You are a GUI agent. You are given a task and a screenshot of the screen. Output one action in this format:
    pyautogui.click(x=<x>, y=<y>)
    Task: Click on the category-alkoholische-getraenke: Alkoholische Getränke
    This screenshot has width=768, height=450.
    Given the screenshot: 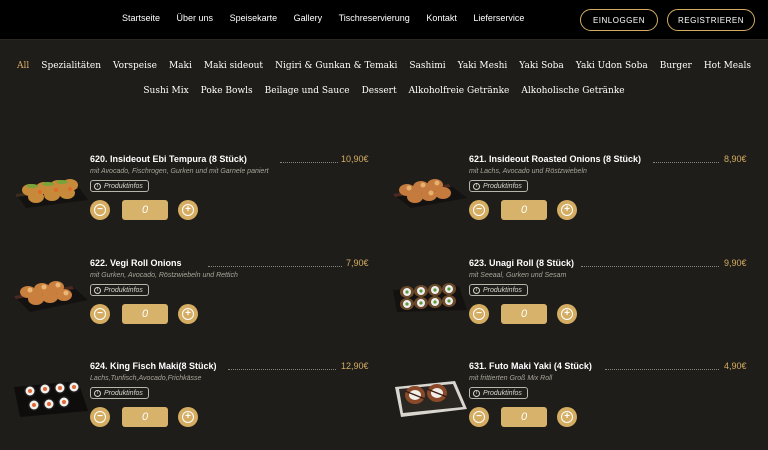 What is the action you would take?
    pyautogui.click(x=572, y=91)
    